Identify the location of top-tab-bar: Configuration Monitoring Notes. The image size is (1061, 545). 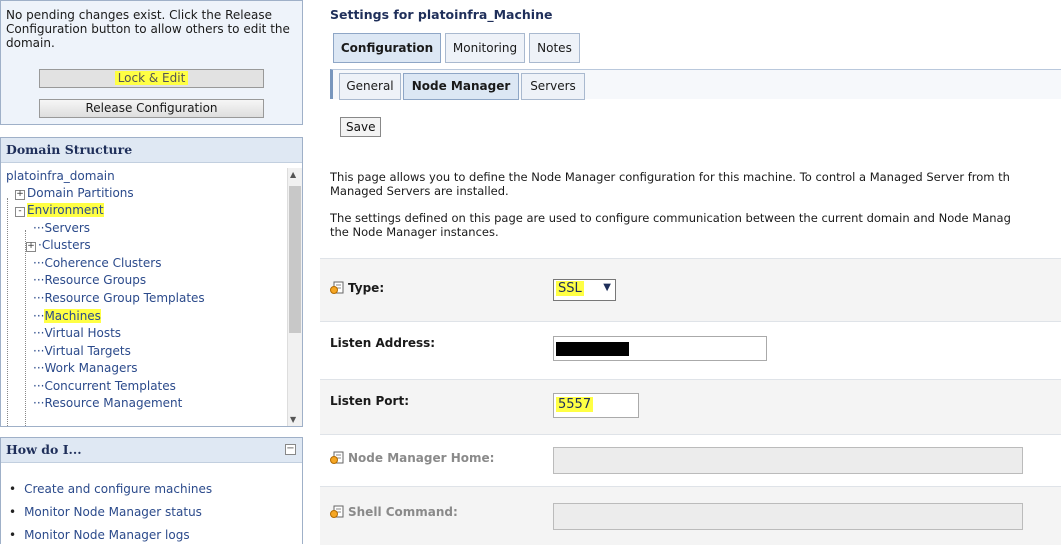
(695, 48).